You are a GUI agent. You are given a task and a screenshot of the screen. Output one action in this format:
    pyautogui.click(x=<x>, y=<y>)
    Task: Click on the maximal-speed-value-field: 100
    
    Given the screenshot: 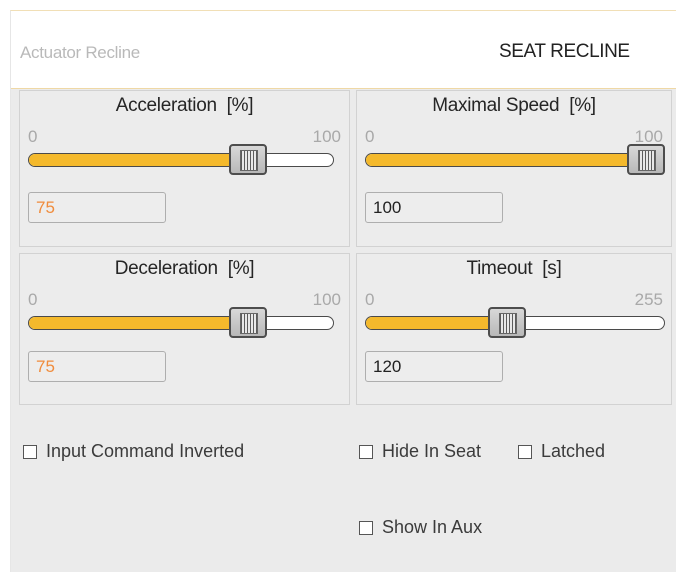 What is the action you would take?
    pyautogui.click(x=434, y=207)
    